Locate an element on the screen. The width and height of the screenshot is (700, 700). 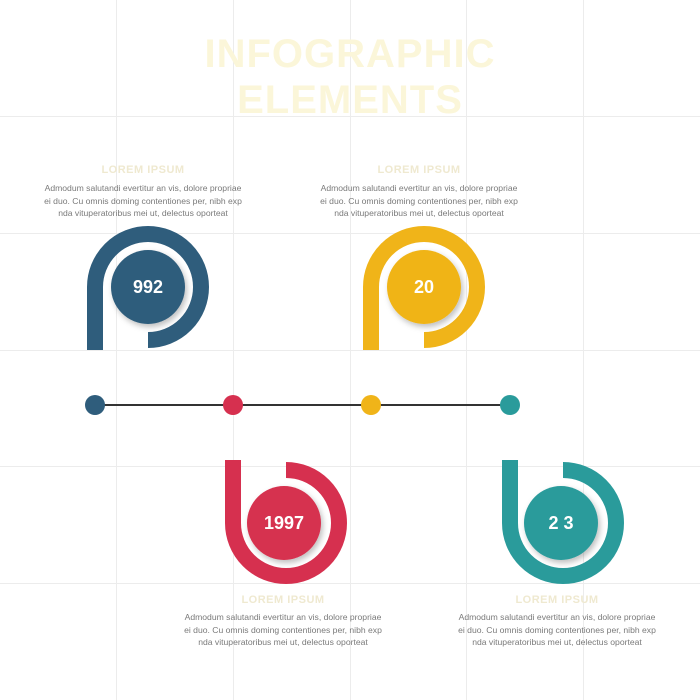
step-2-year: 1997 is located at coordinates (284, 523).